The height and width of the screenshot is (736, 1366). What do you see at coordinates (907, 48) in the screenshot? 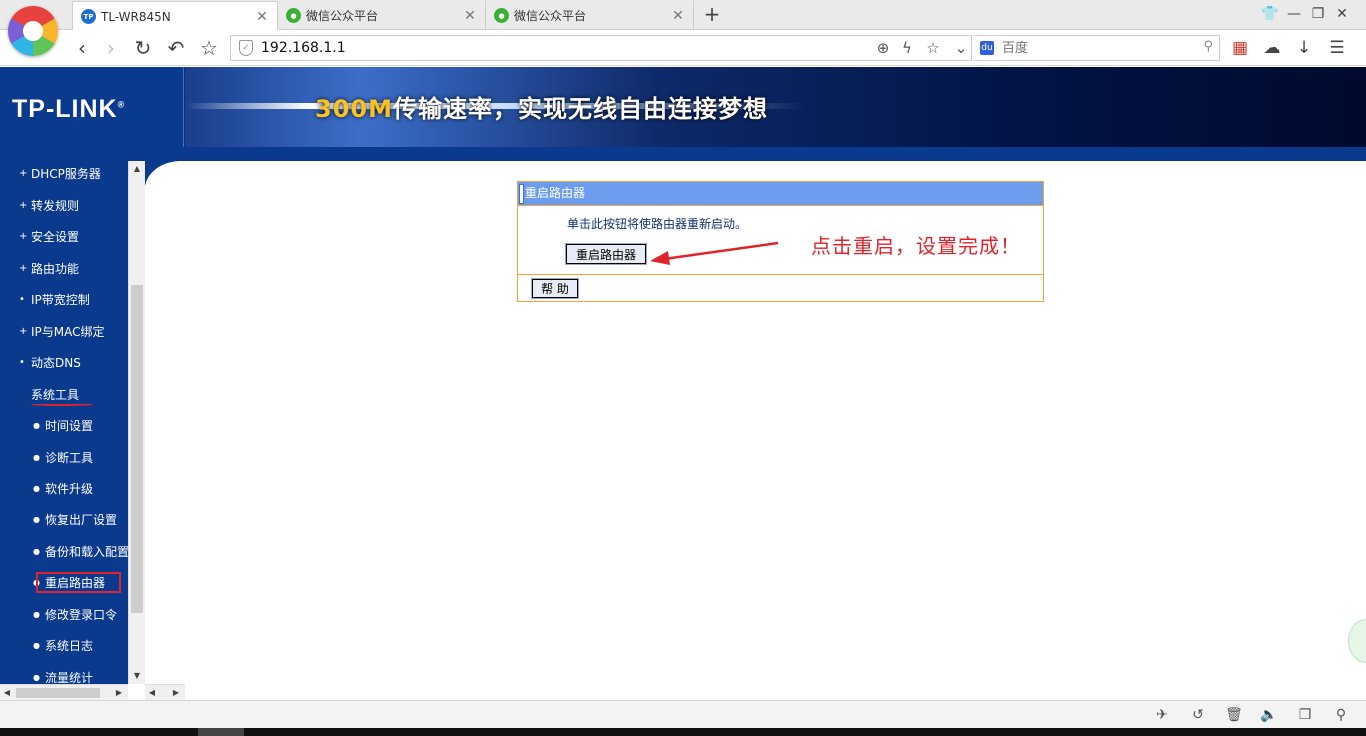
I see `fast-mode-icon: ϟ` at bounding box center [907, 48].